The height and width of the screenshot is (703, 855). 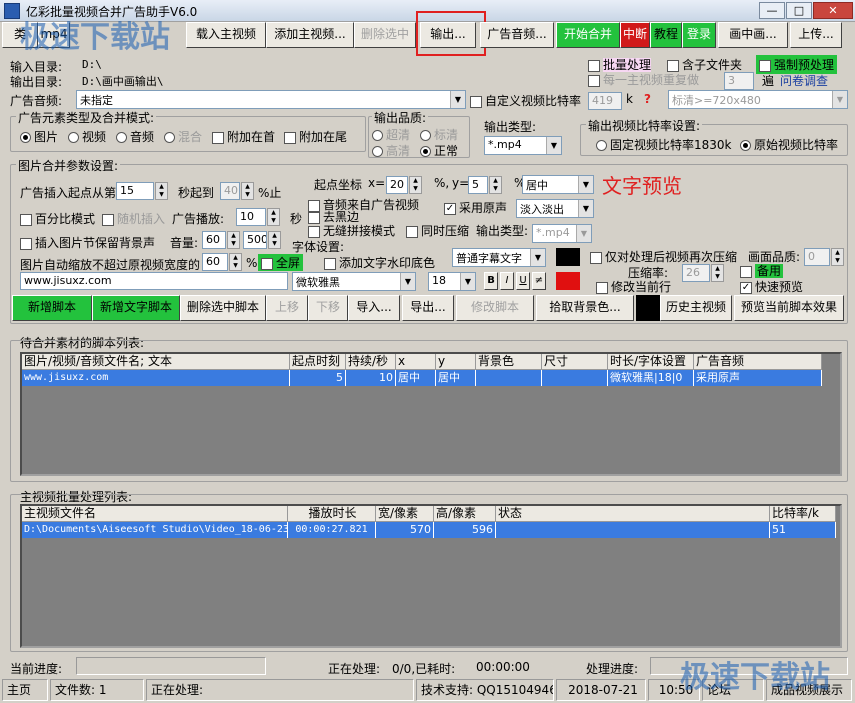 I want to click on mode-mix-radio: 混合, so click(x=183, y=136).